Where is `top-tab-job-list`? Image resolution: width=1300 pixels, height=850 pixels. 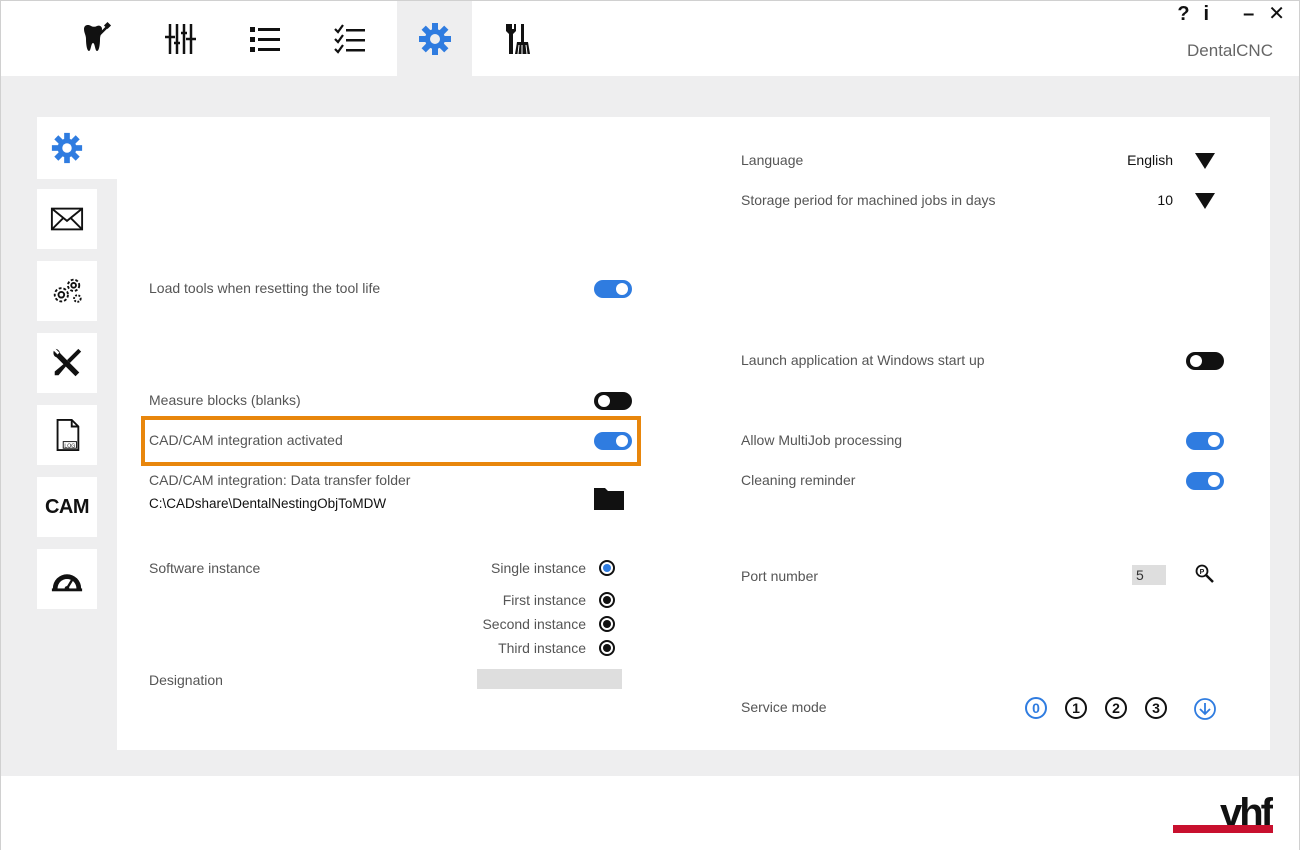 top-tab-job-list is located at coordinates (264, 38).